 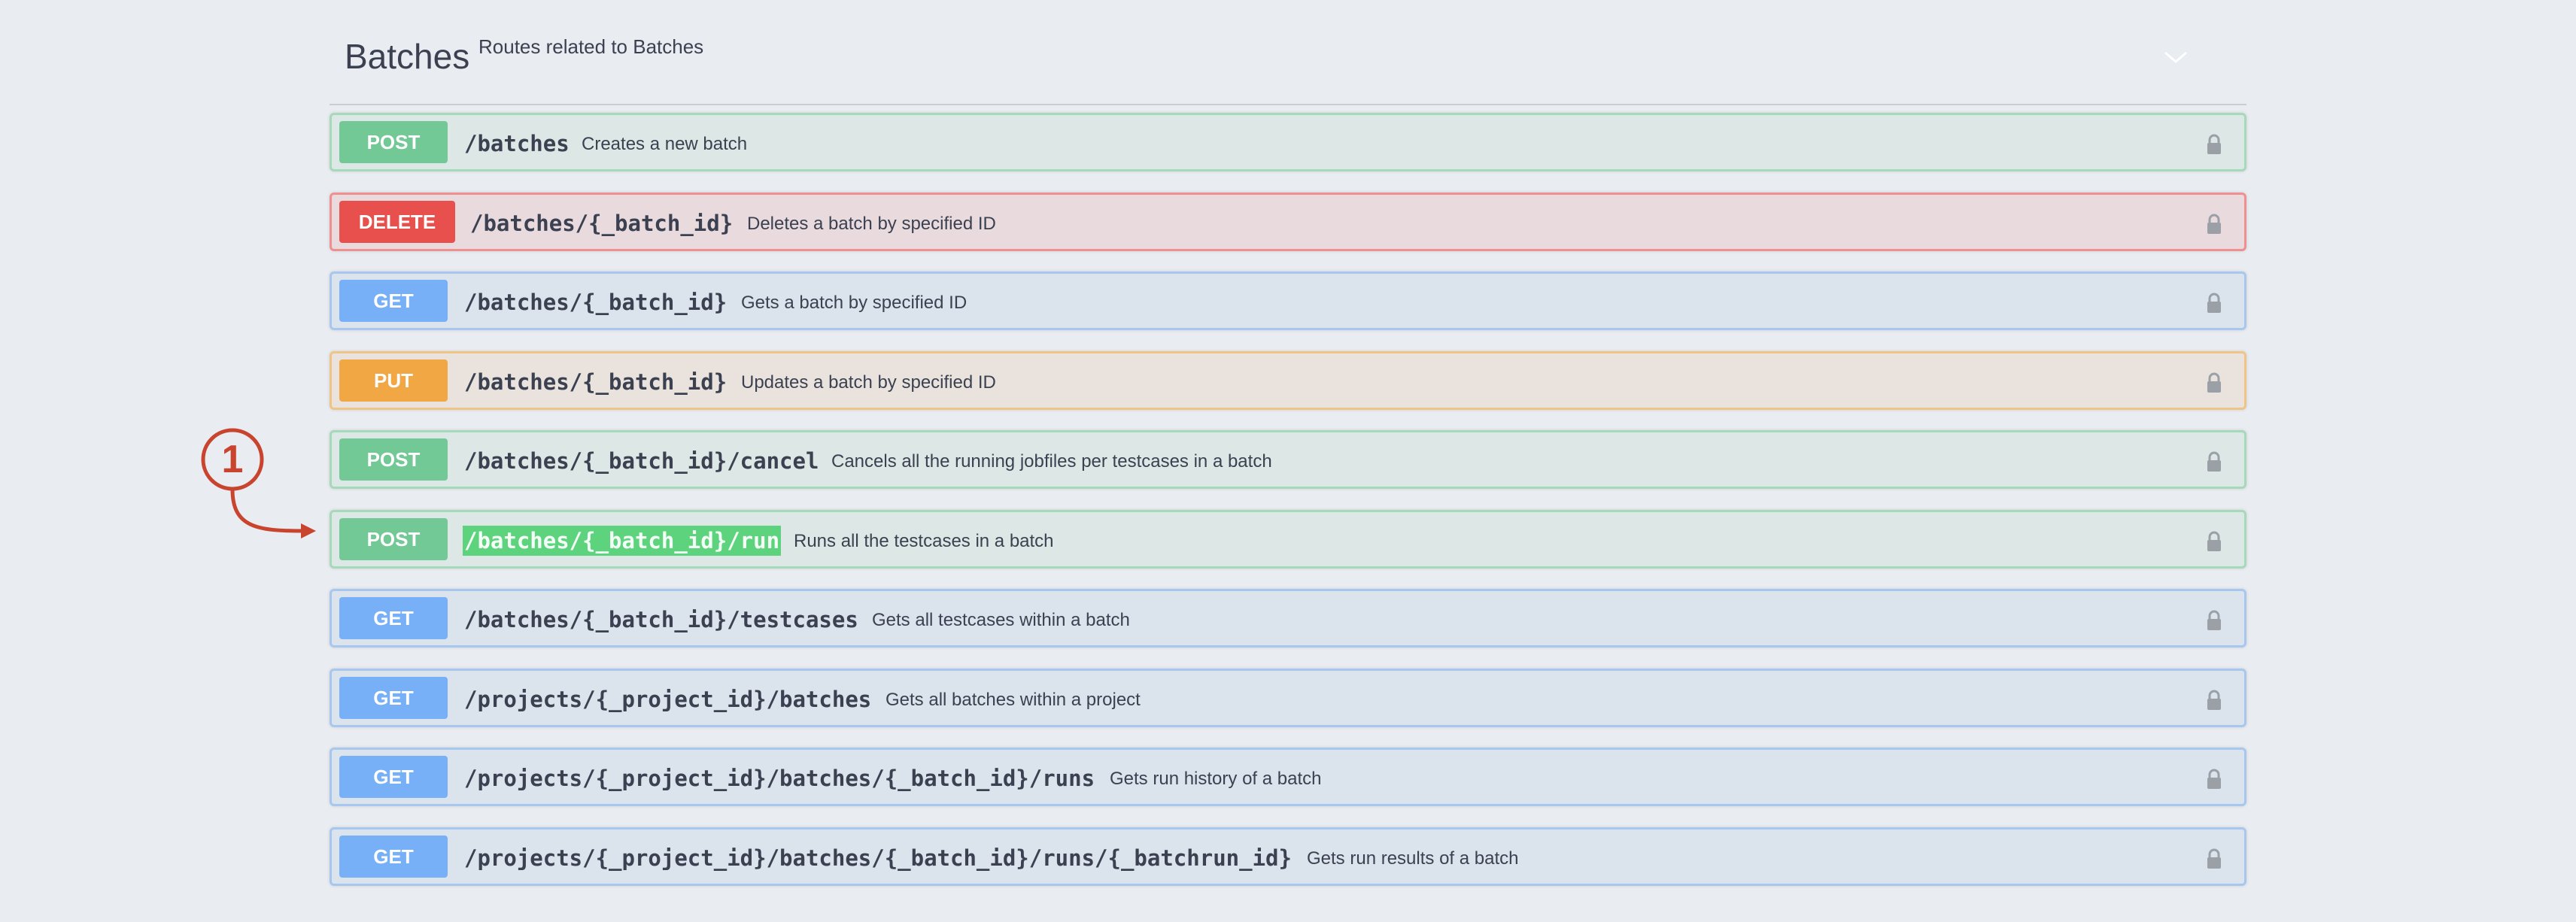 I want to click on endpoint-path: /batches, so click(x=517, y=144).